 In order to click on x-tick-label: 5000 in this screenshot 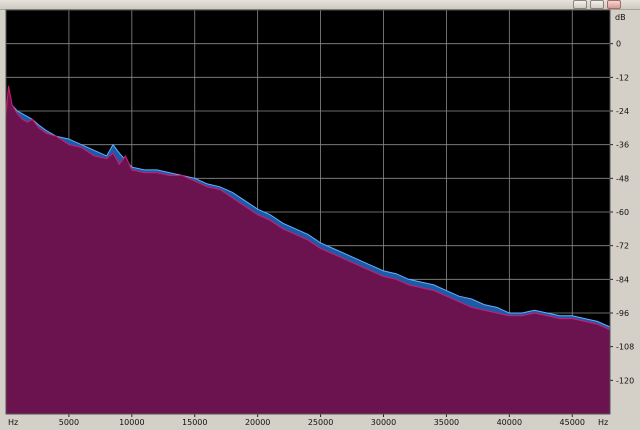, I will do `click(69, 422)`.